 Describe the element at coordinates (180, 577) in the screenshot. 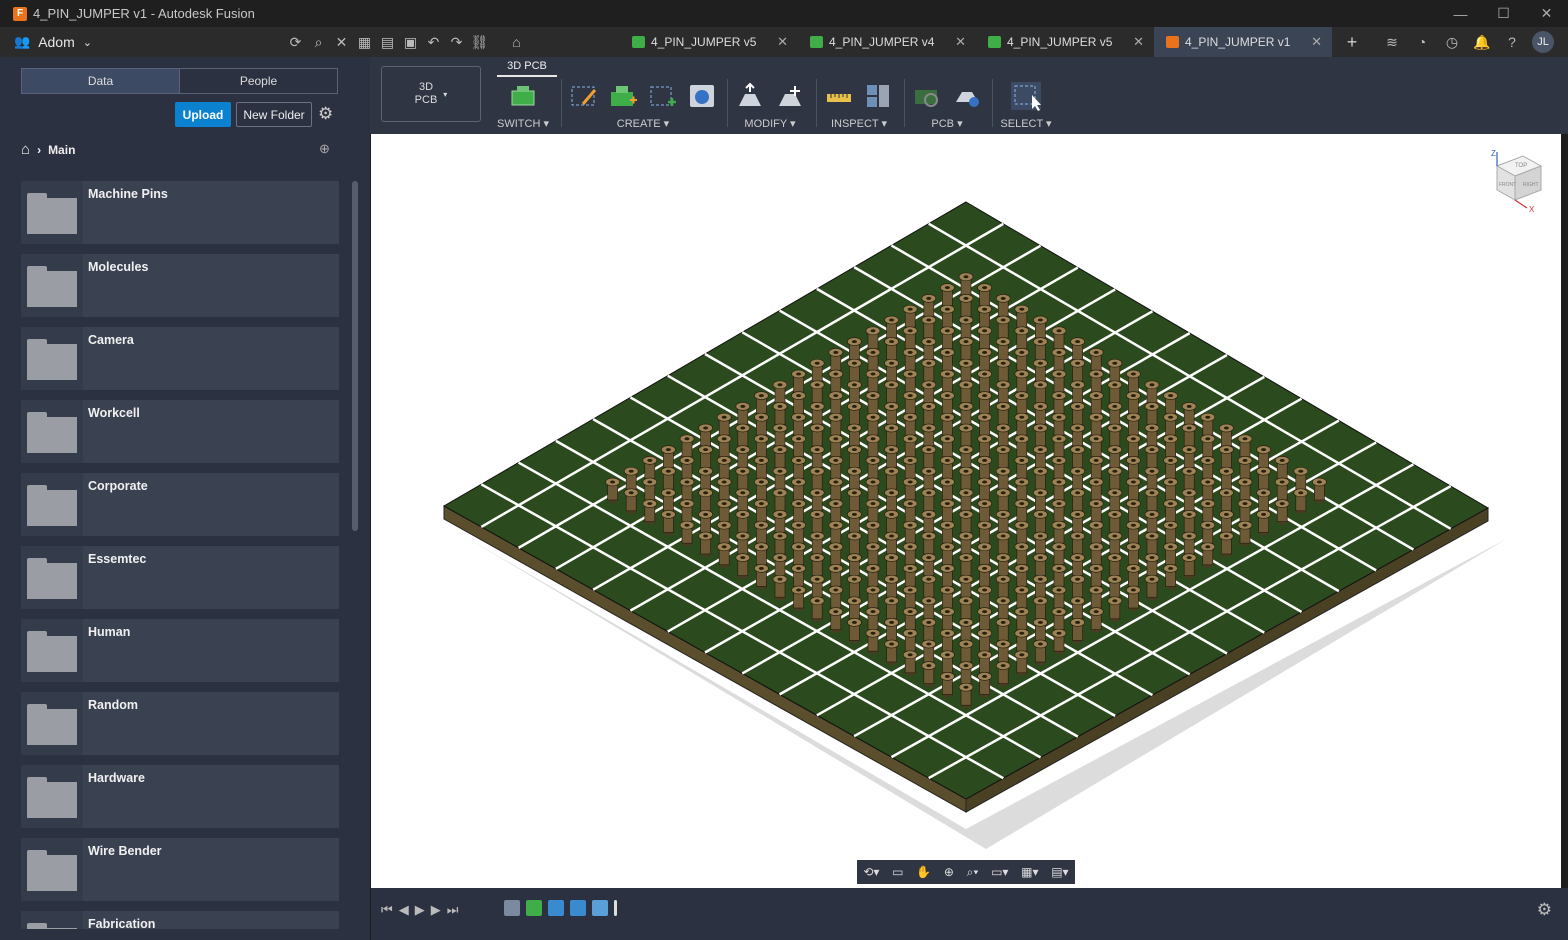

I see `list-item: Essemtec` at that location.